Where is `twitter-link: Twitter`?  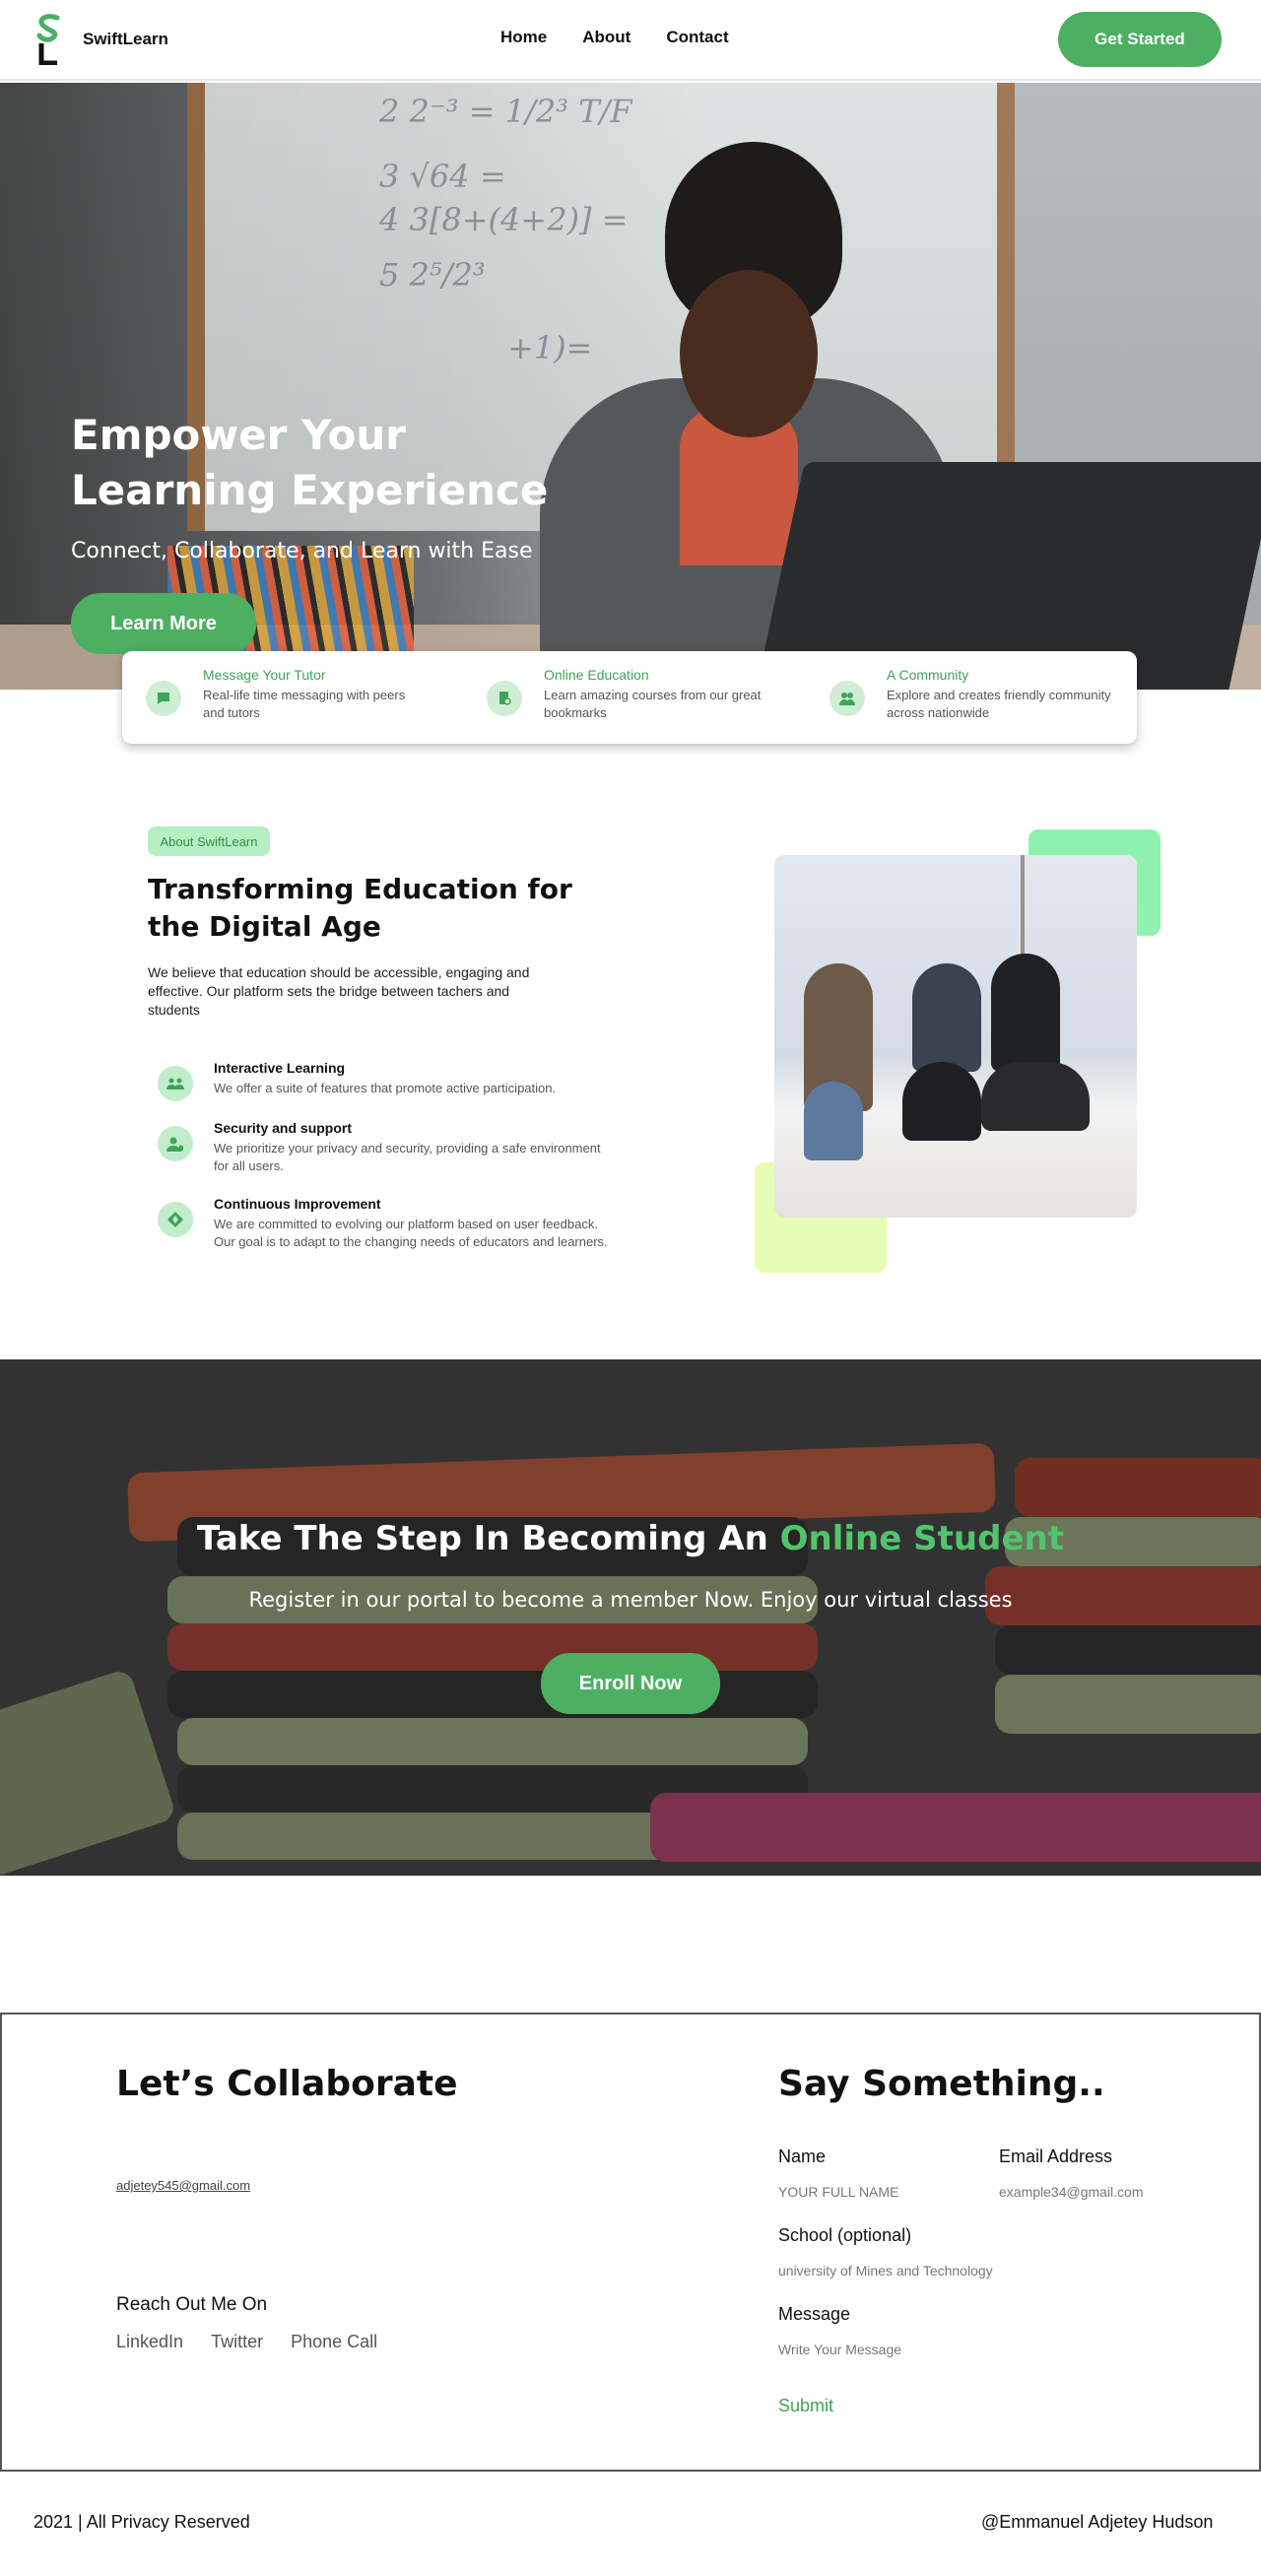
twitter-link: Twitter is located at coordinates (237, 2342).